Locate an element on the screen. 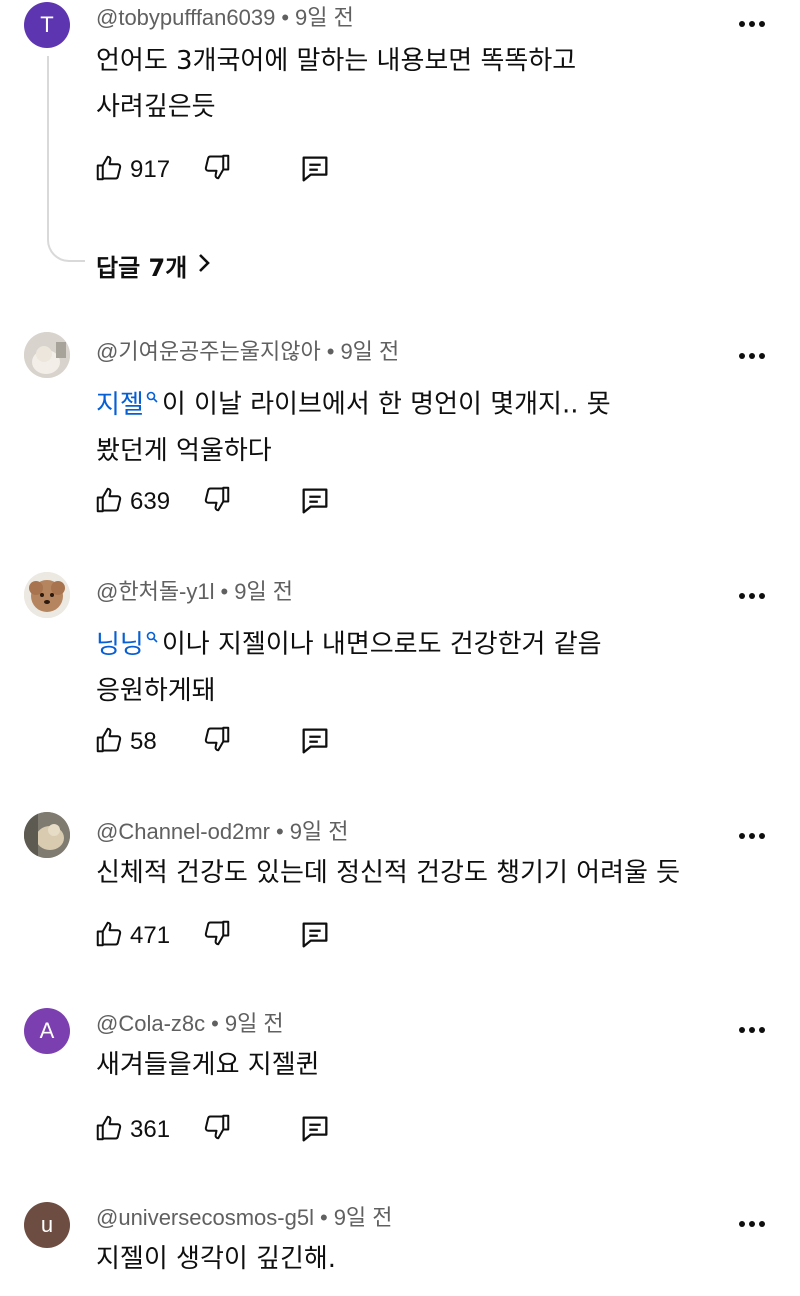 Image resolution: width=800 pixels, height=1296 pixels. comment-meta: @tobypufffan6039 • 9일 전 is located at coordinates (225, 18).